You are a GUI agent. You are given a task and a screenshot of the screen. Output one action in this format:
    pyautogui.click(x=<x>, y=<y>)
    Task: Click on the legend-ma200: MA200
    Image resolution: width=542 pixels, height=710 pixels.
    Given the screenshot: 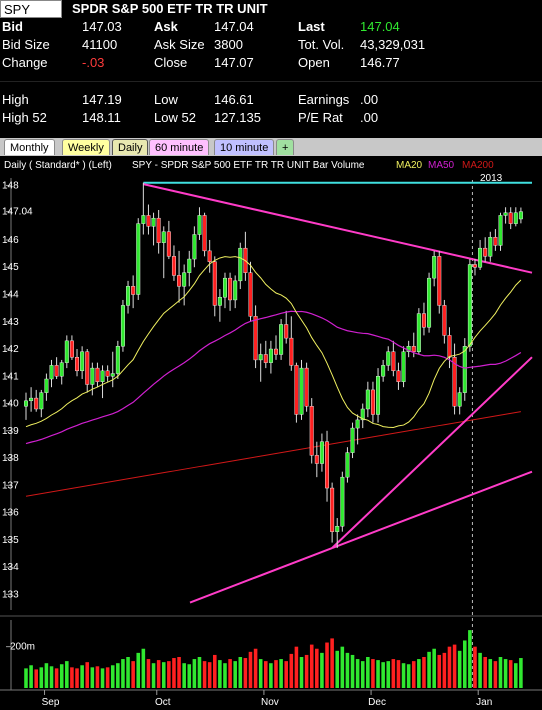 What is the action you would take?
    pyautogui.click(x=478, y=165)
    